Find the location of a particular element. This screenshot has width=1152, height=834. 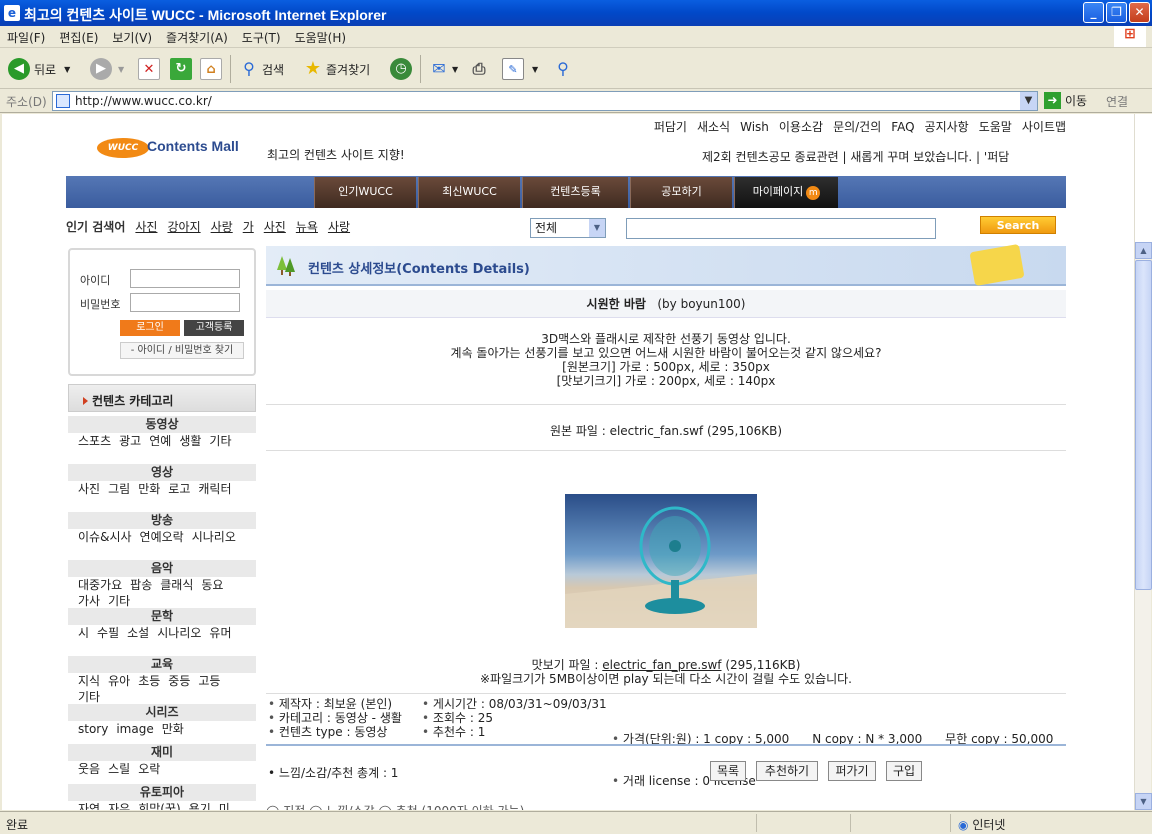

close-button: ✕ is located at coordinates (1139, 12).